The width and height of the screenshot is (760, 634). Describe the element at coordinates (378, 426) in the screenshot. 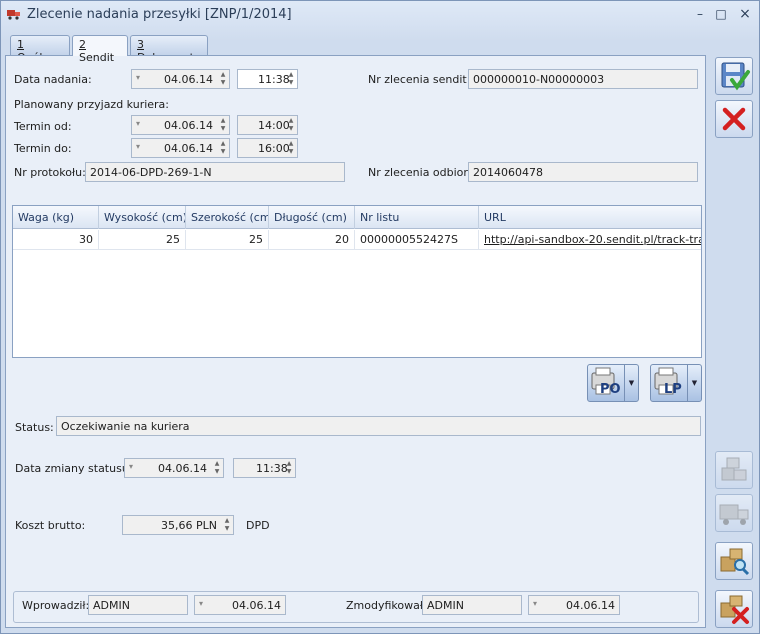

I see `status-field: Oczekiwanie na kuriera` at that location.